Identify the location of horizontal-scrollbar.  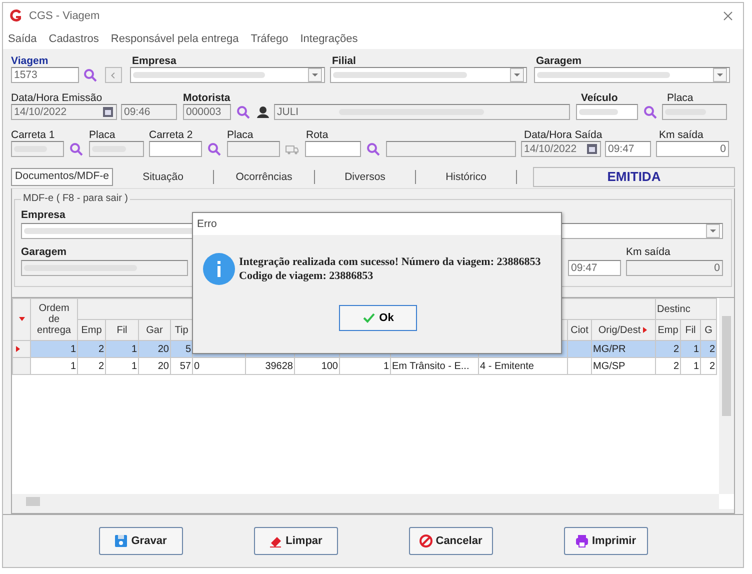
(365, 501).